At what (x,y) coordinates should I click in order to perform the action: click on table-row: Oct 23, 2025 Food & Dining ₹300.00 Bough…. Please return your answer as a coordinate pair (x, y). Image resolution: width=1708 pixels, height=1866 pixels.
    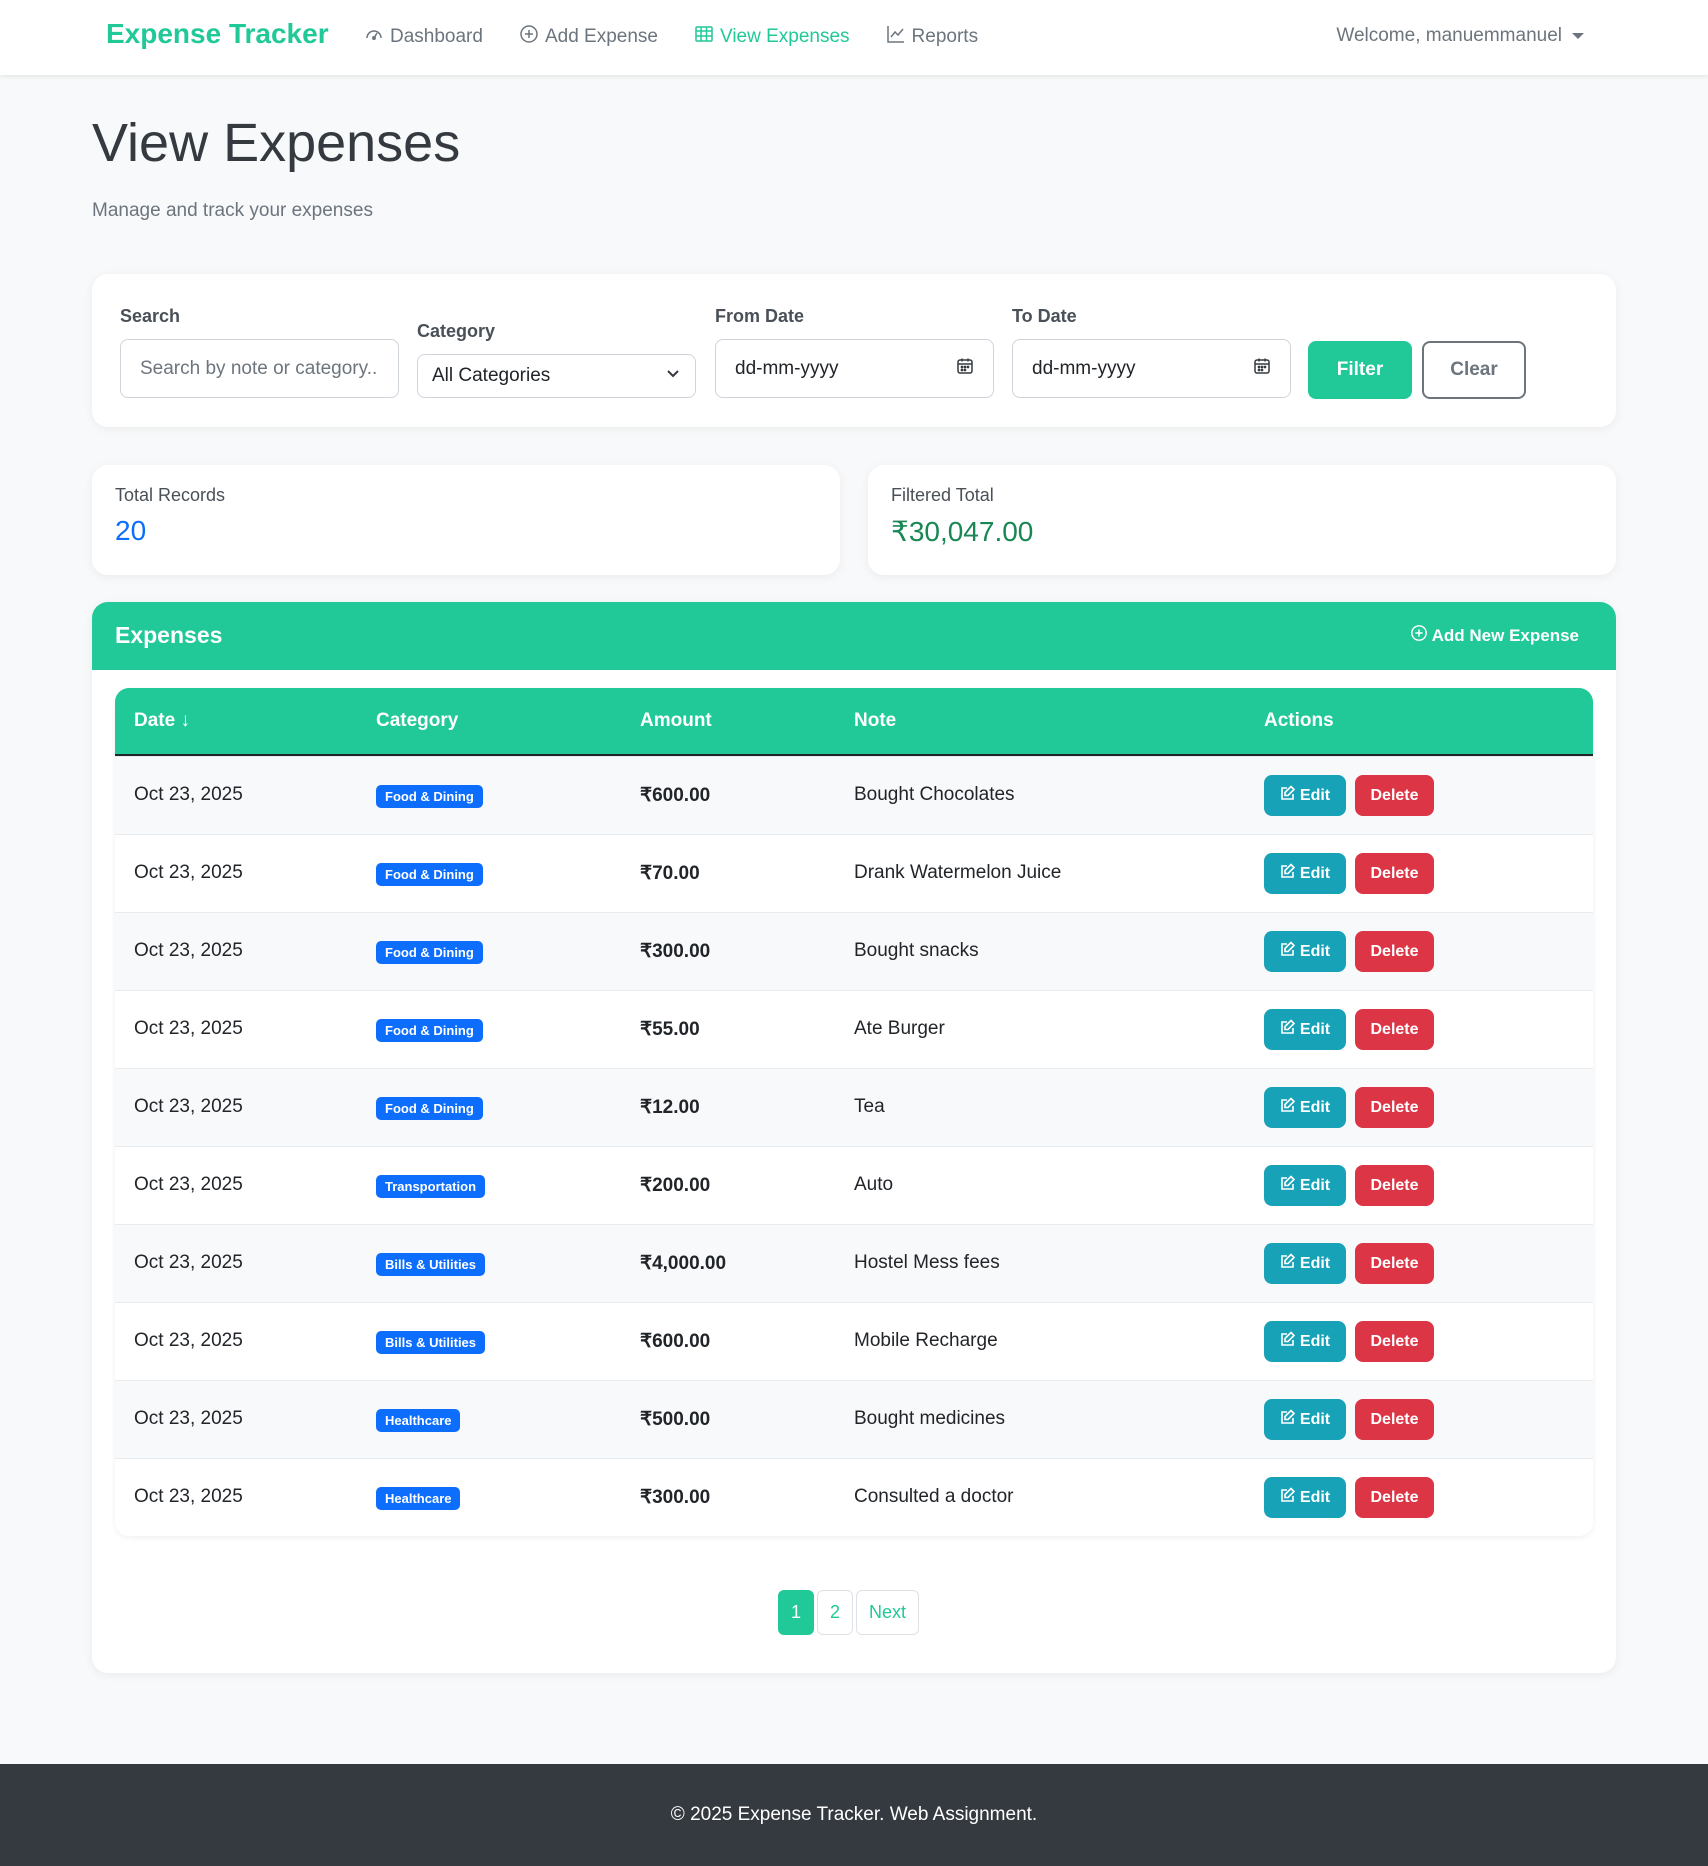
    Looking at the image, I should click on (854, 951).